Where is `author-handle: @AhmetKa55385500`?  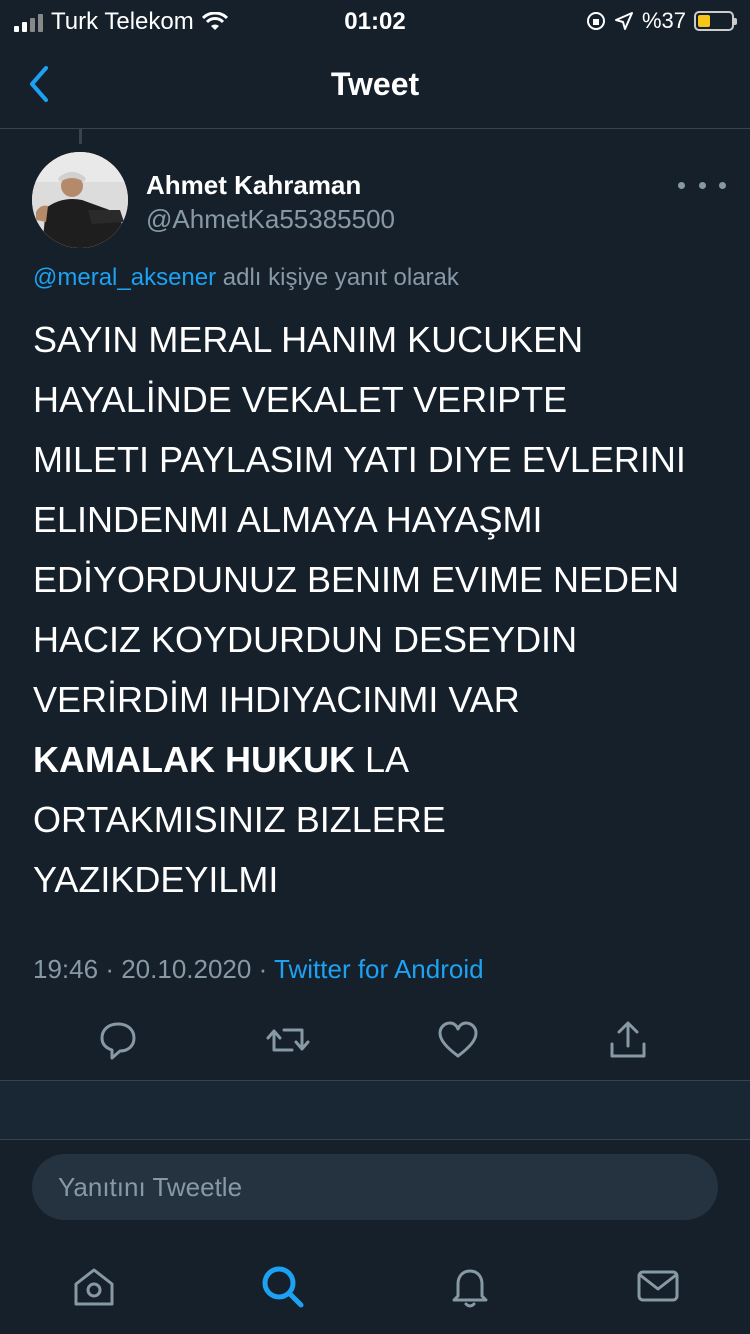 author-handle: @AhmetKa55385500 is located at coordinates (270, 219).